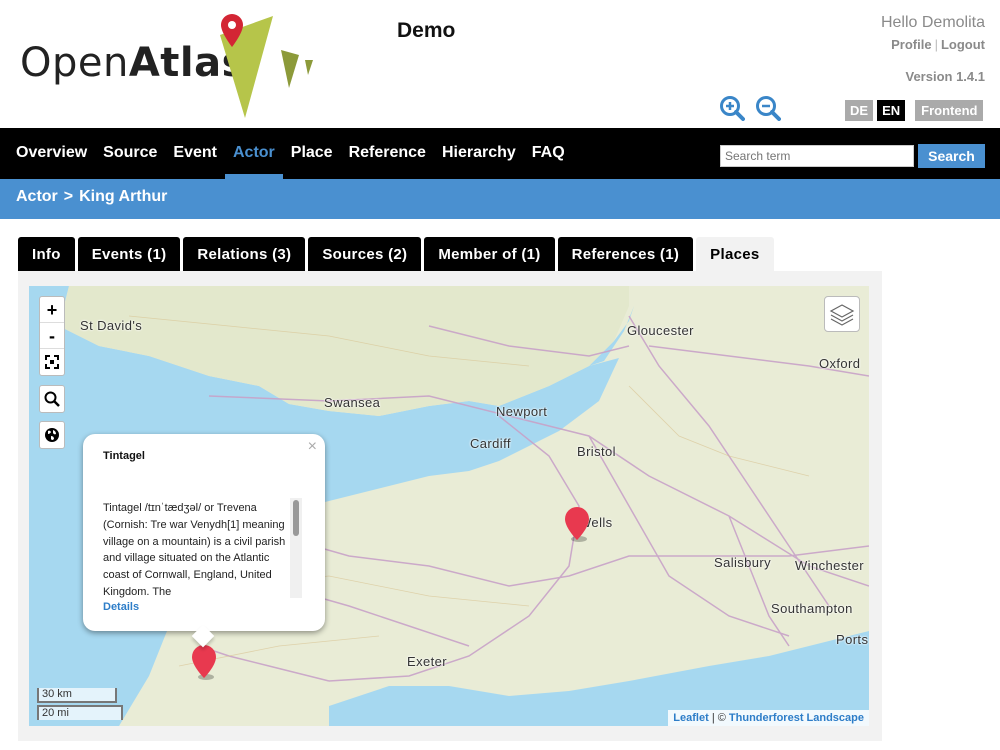 This screenshot has width=1000, height=750. What do you see at coordinates (296, 518) in the screenshot?
I see `popup-scrollbar-thumb` at bounding box center [296, 518].